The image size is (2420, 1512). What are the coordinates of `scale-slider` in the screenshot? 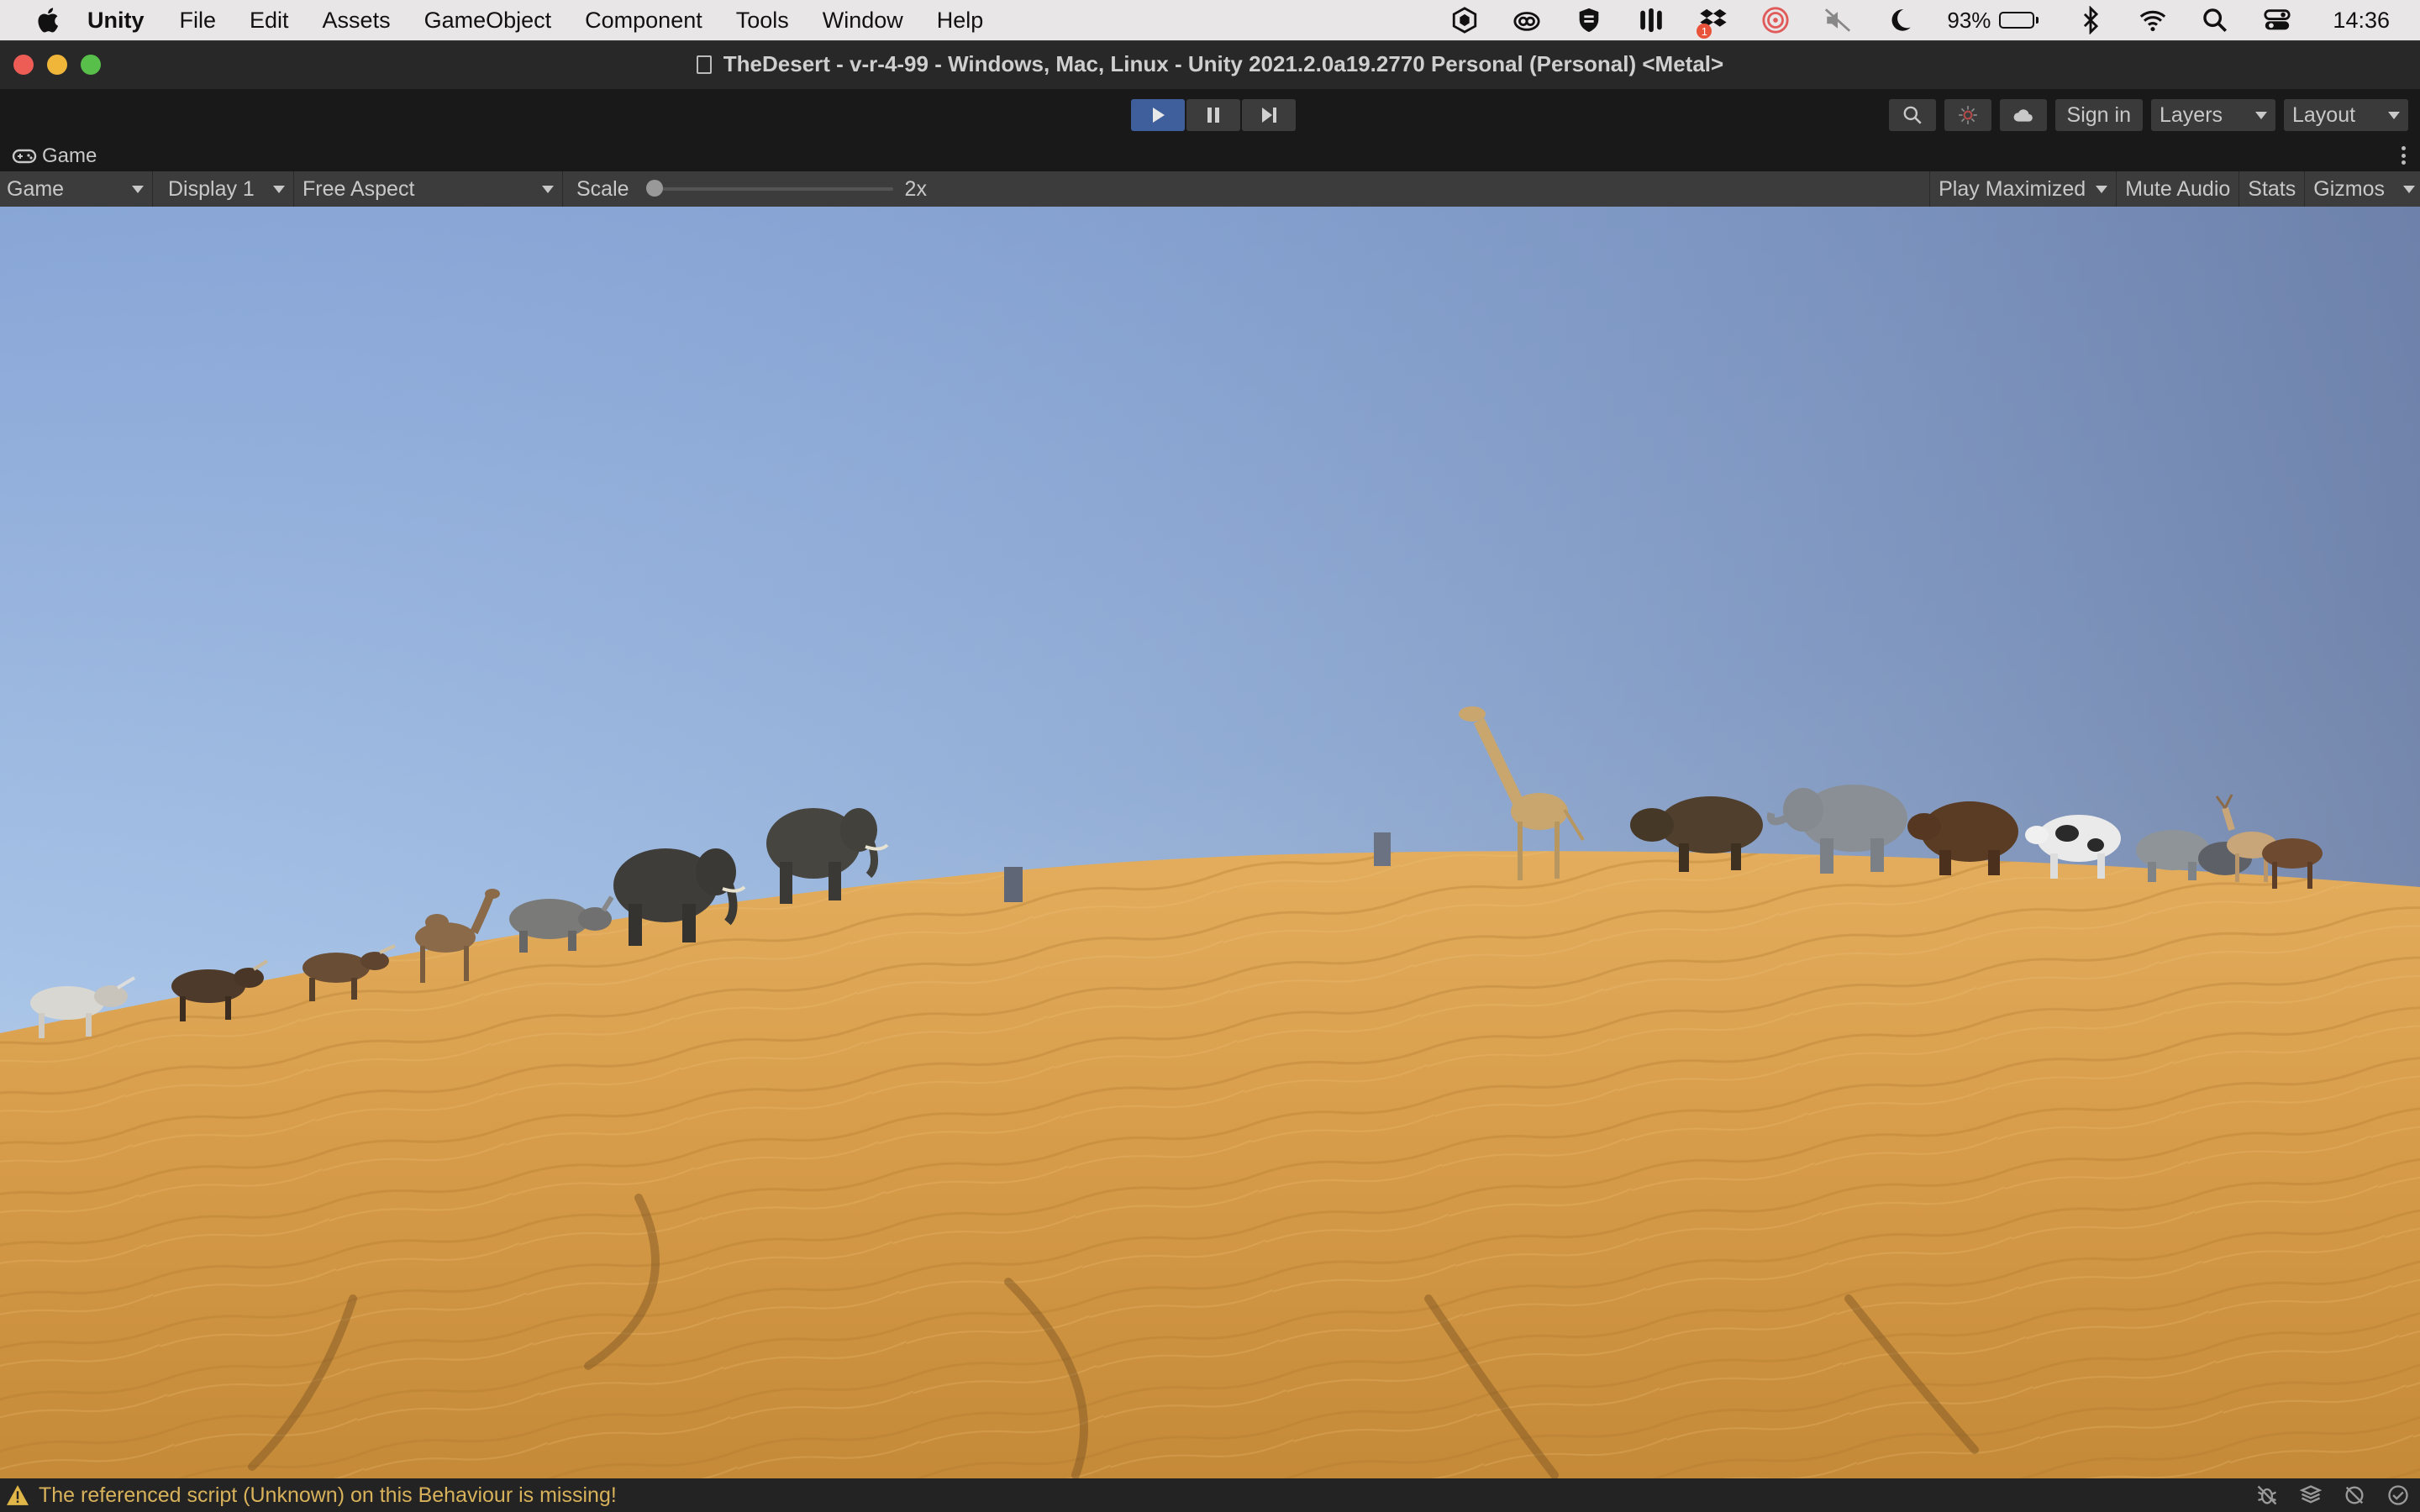 It's located at (769, 188).